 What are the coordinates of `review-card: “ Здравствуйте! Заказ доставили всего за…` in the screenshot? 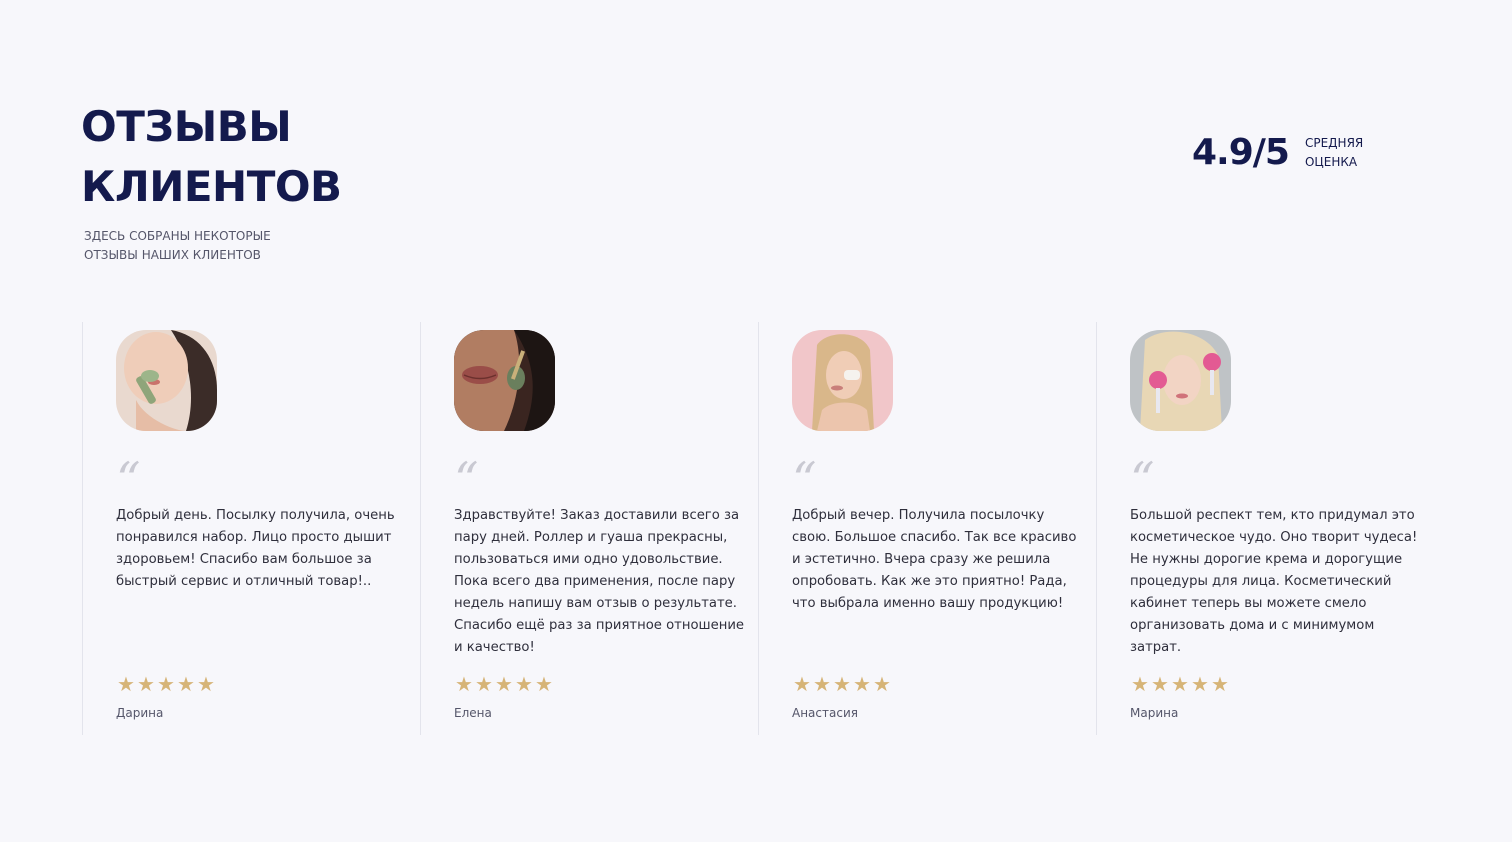 It's located at (589, 528).